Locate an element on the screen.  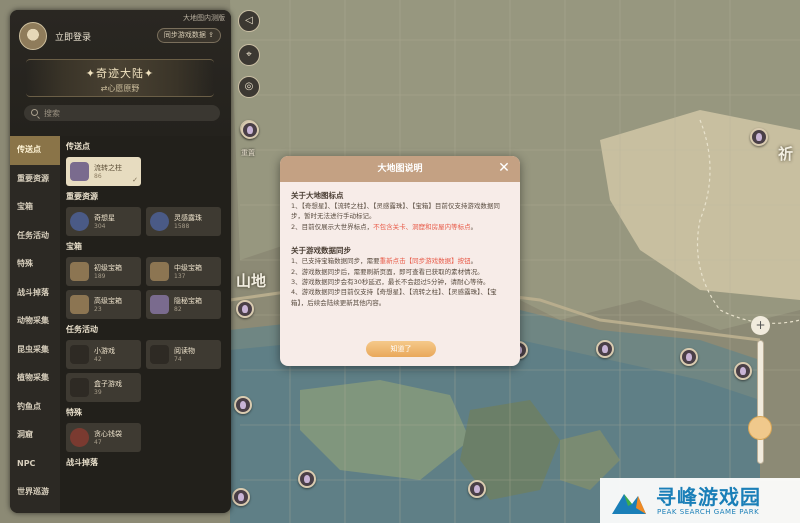
section-title-chests: 宝箱 is located at coordinates (74, 246).